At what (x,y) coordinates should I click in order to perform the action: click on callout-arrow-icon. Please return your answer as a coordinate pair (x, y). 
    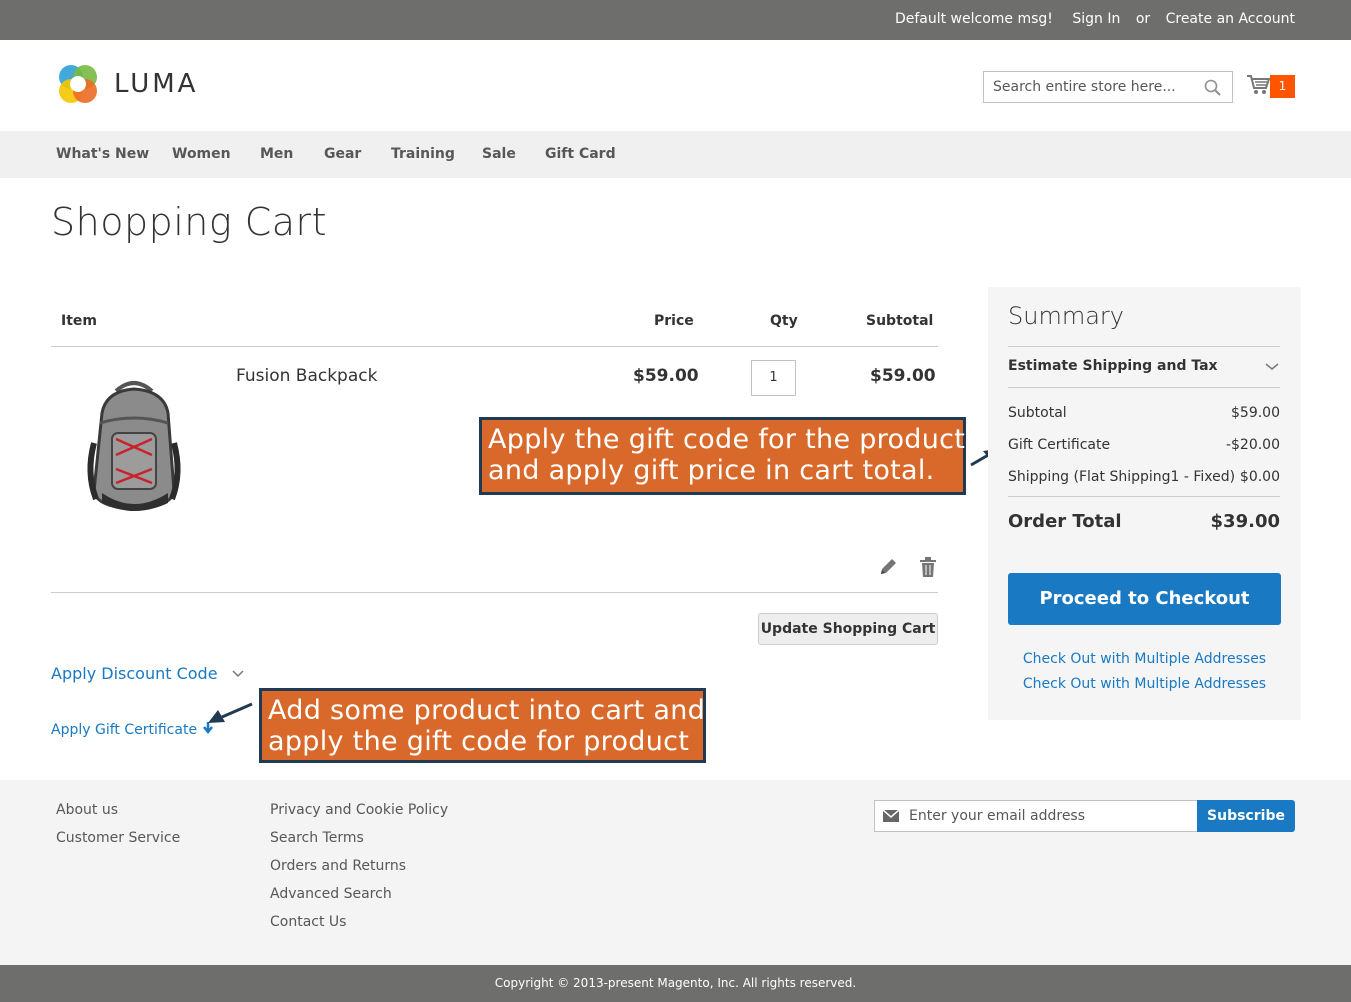
    Looking at the image, I should click on (230, 712).